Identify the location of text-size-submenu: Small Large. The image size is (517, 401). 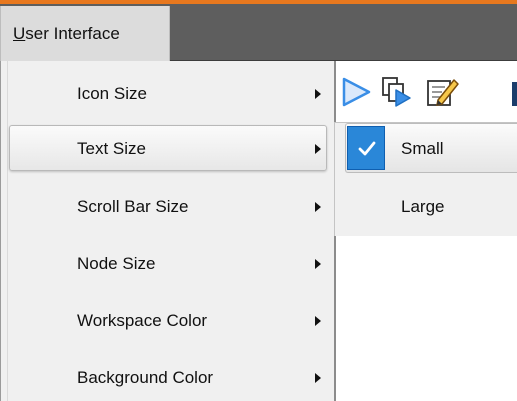
(425, 179).